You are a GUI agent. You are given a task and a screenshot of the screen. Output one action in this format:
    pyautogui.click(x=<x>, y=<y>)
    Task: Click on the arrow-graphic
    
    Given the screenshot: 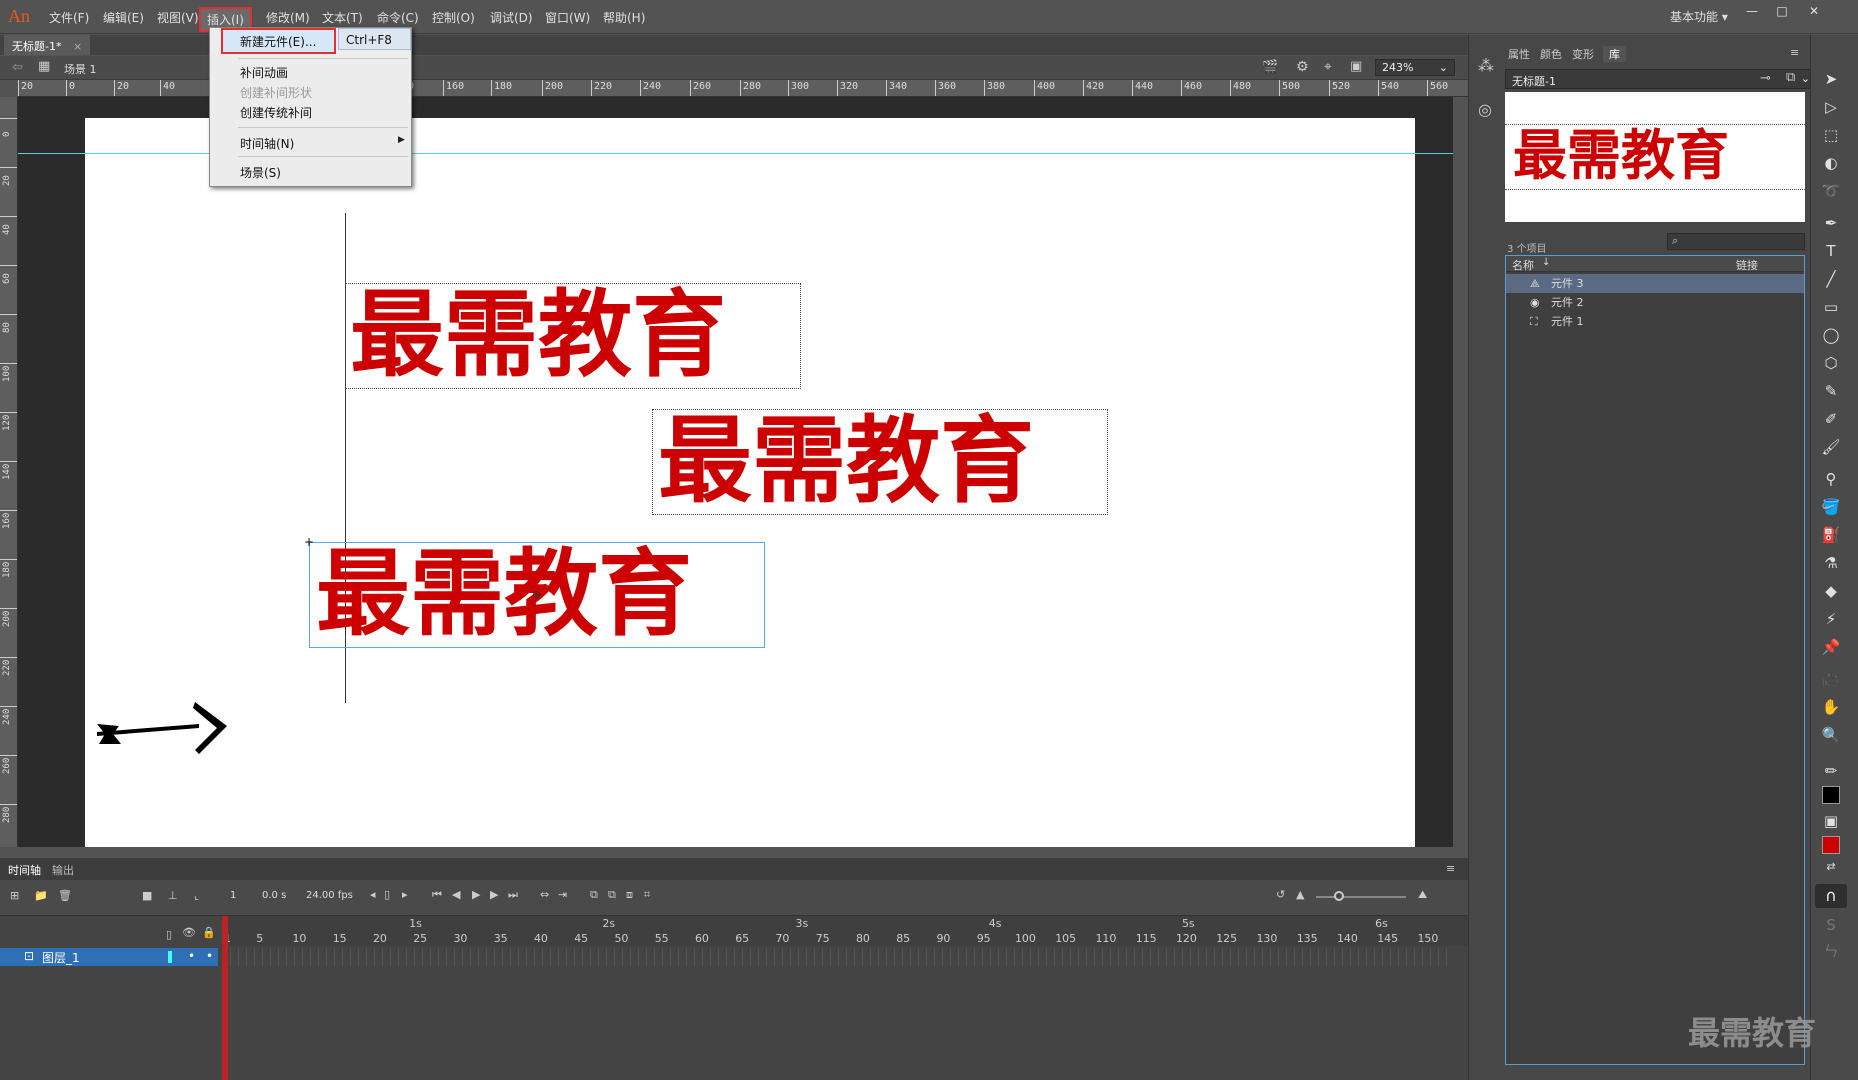 What is the action you would take?
    pyautogui.click(x=162, y=730)
    